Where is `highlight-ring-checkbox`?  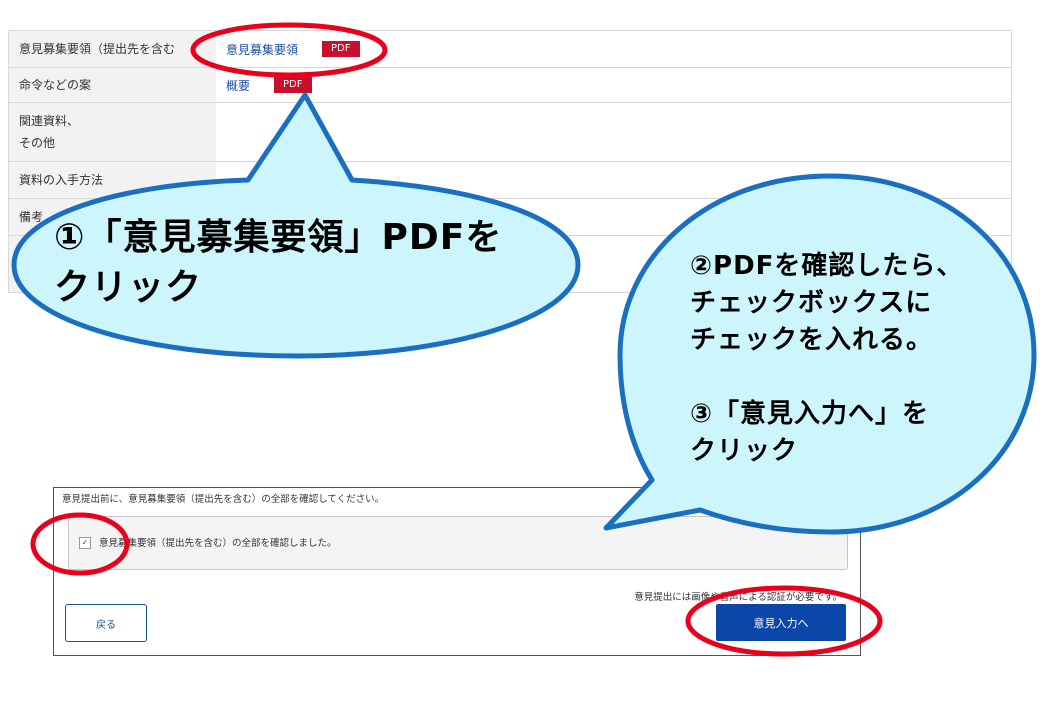
highlight-ring-checkbox is located at coordinates (80, 544).